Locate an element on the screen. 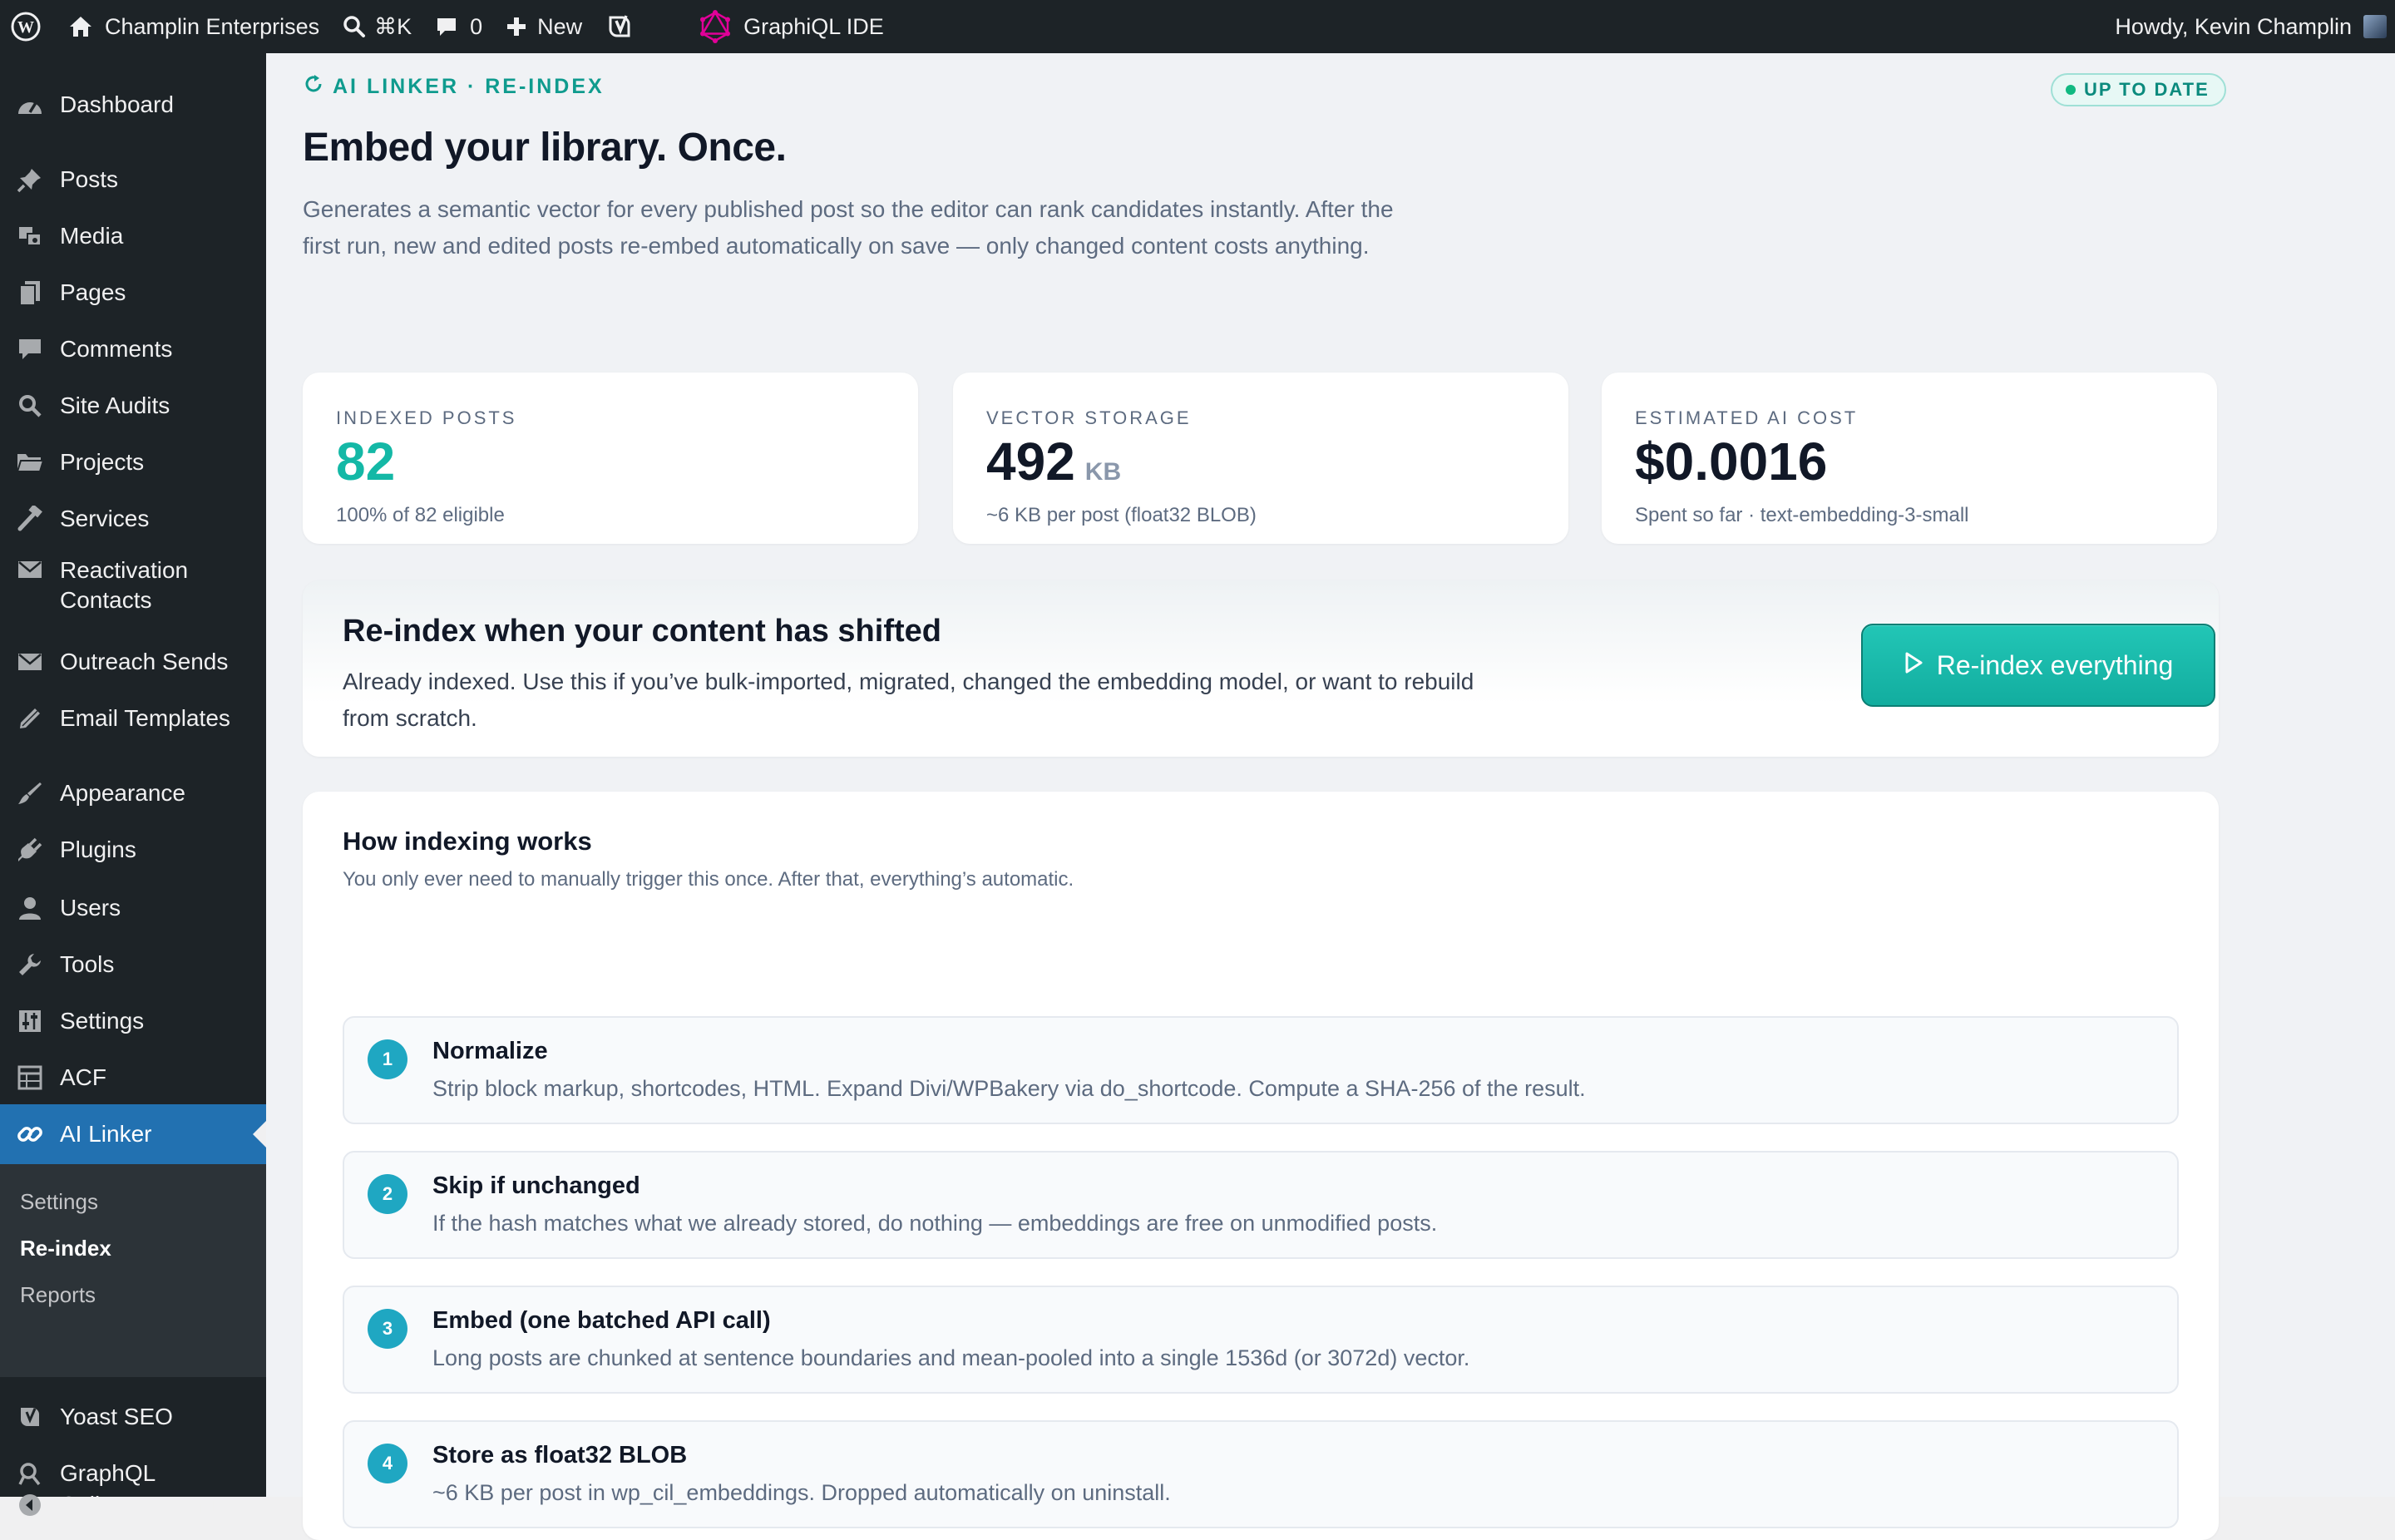 This screenshot has height=1540, width=2395. sidebar-label-ai-linker: AI Linker is located at coordinates (106, 1134).